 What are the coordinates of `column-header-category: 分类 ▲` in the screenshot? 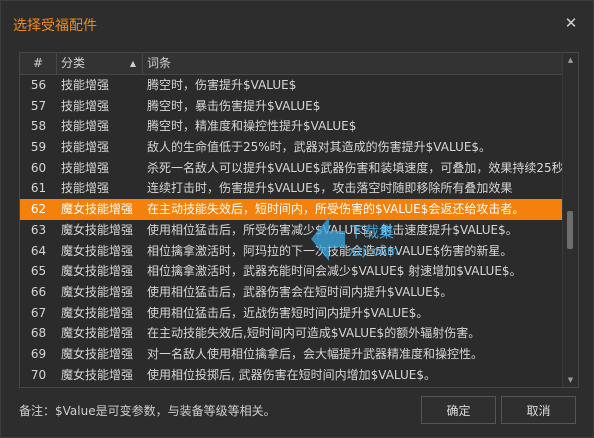 It's located at (100, 63).